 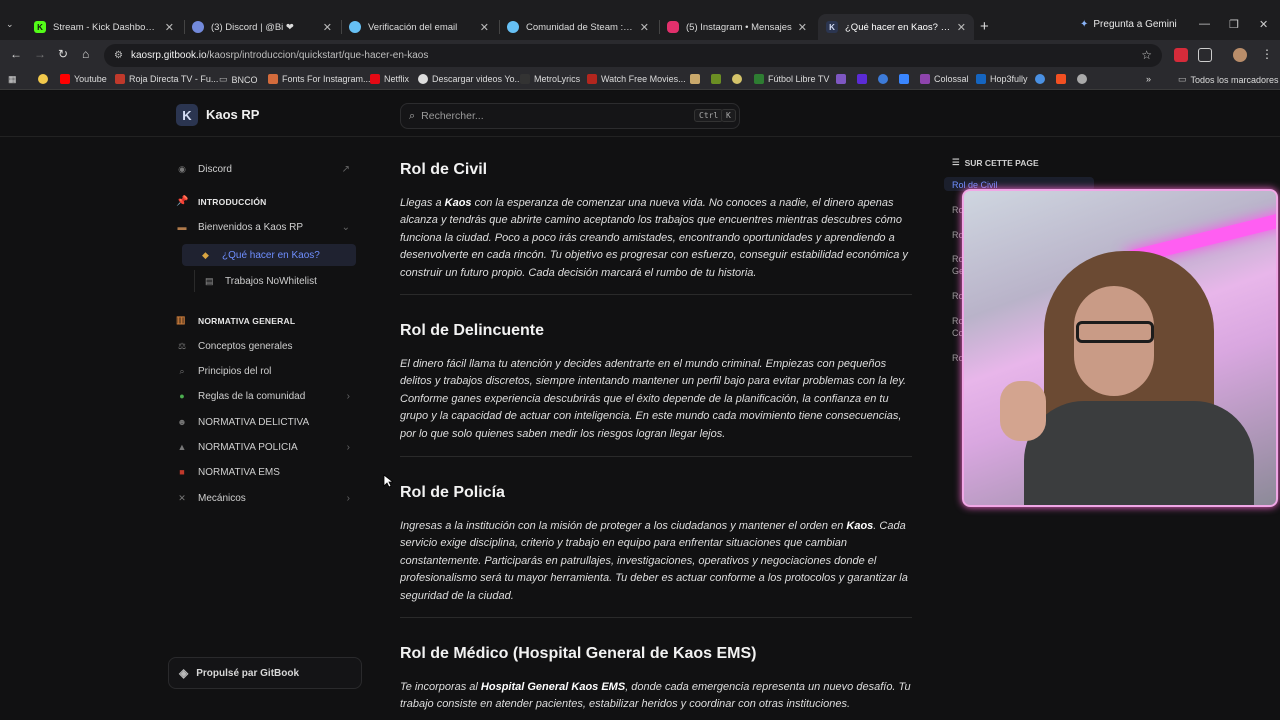 I want to click on divider, so click(x=656, y=617).